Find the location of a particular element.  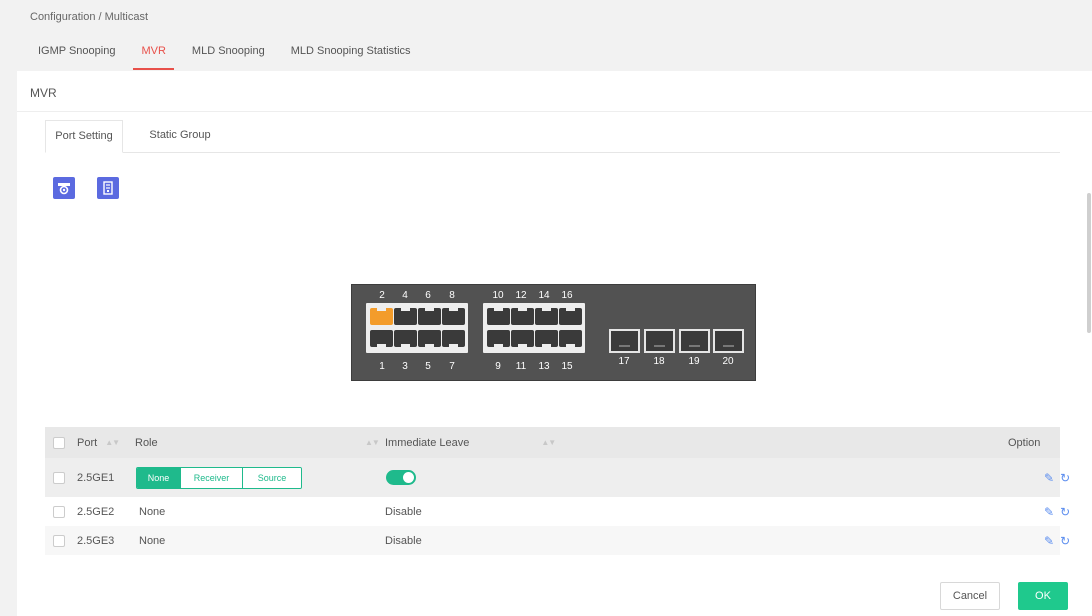

tab-mvr: MVR is located at coordinates (153, 55).